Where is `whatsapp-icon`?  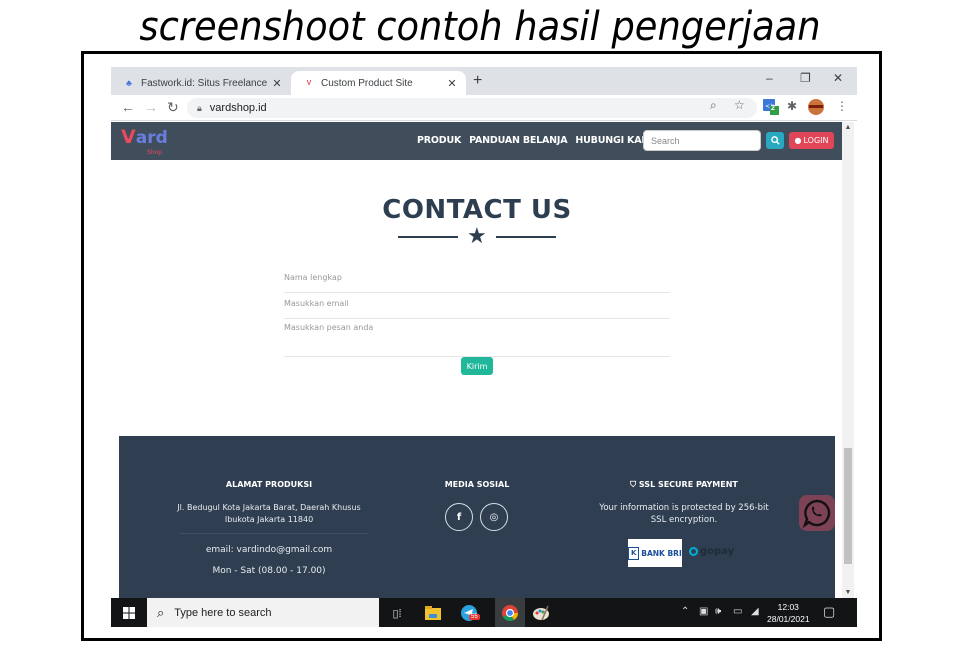
whatsapp-icon is located at coordinates (816, 513).